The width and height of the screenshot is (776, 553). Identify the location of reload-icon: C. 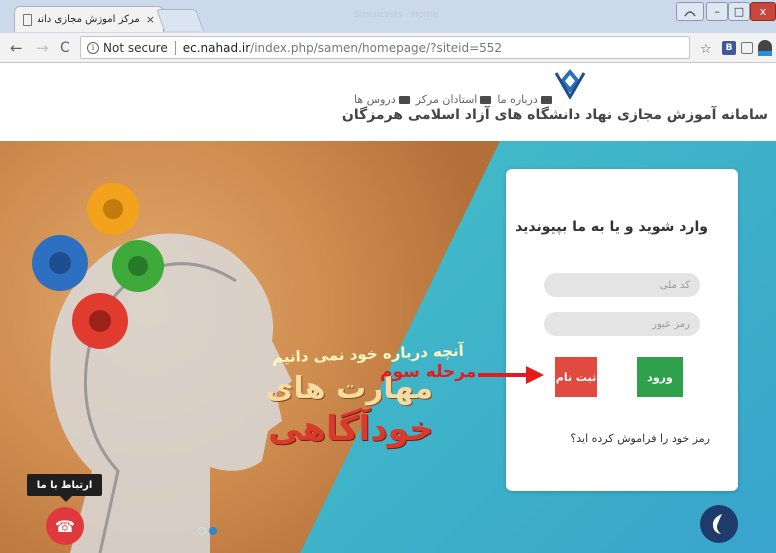
(65, 48).